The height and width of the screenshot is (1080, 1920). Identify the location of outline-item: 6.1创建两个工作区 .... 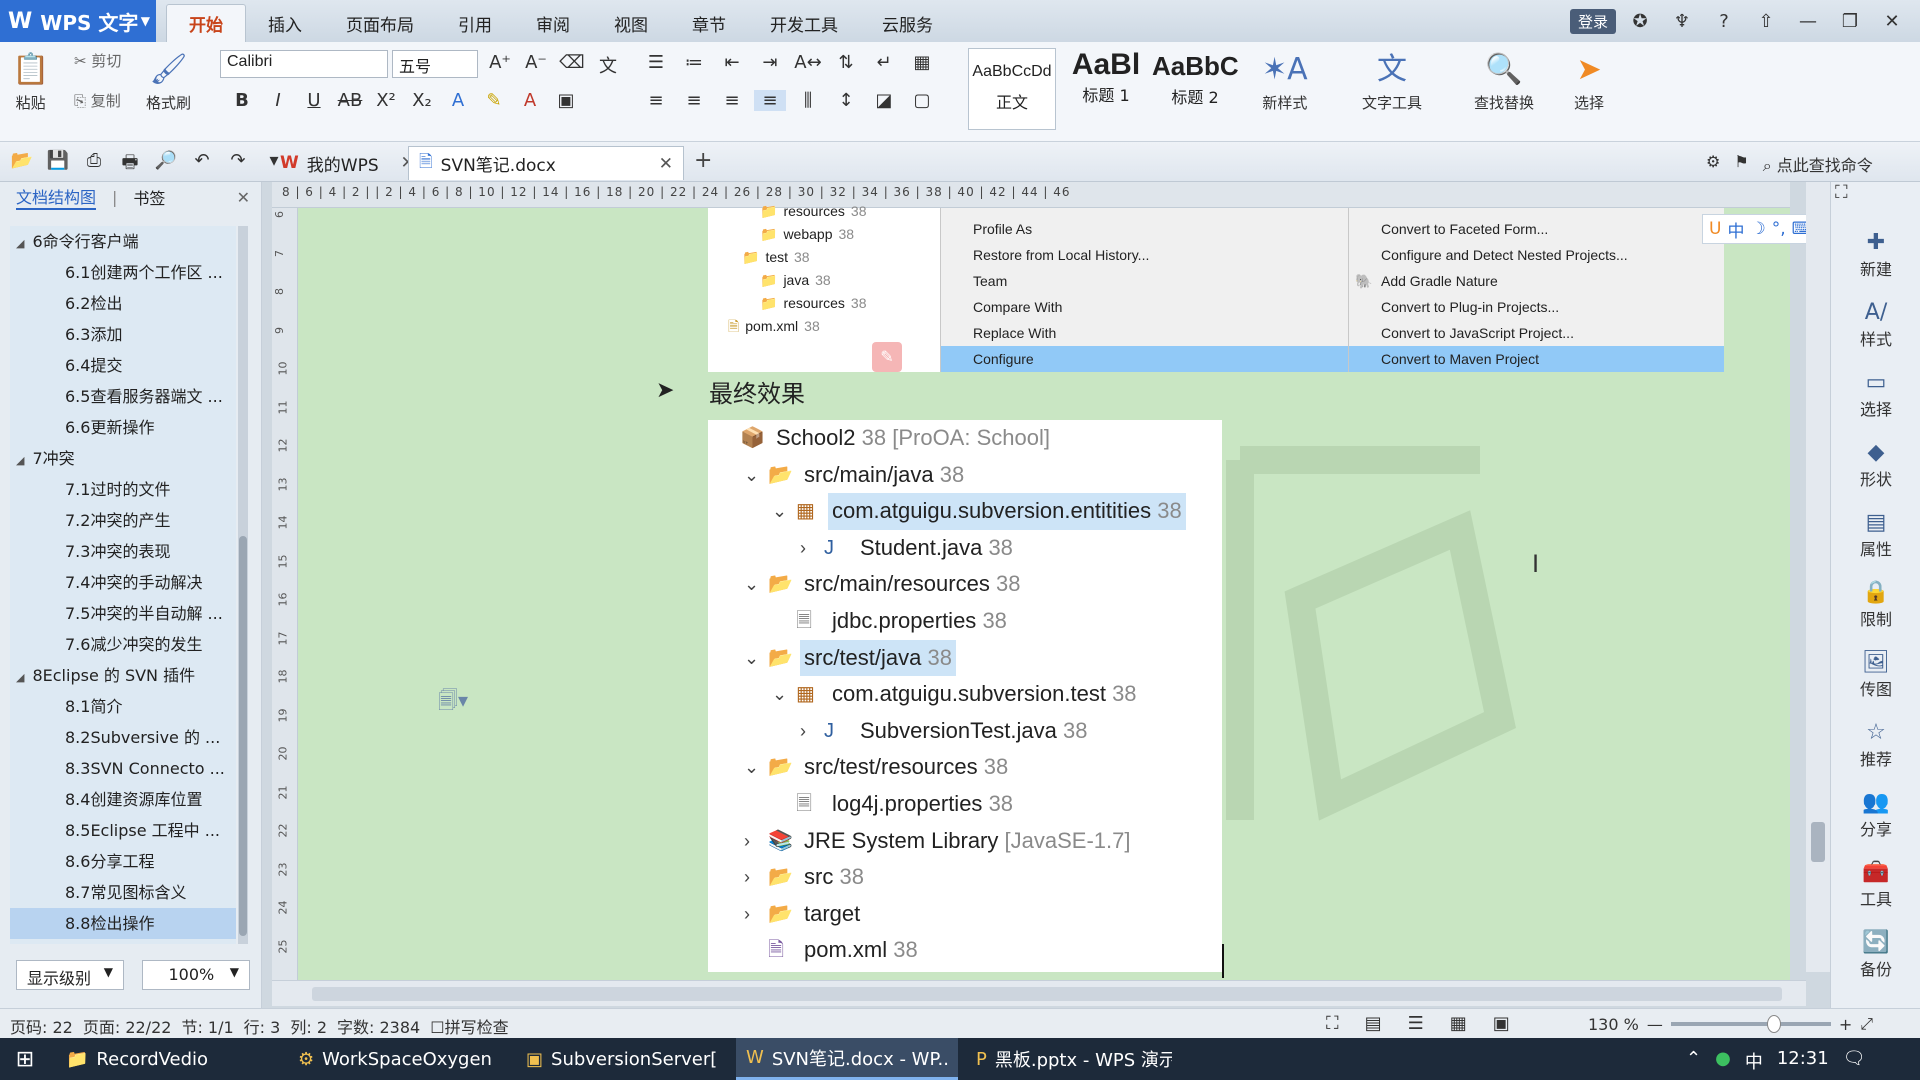
(123, 272).